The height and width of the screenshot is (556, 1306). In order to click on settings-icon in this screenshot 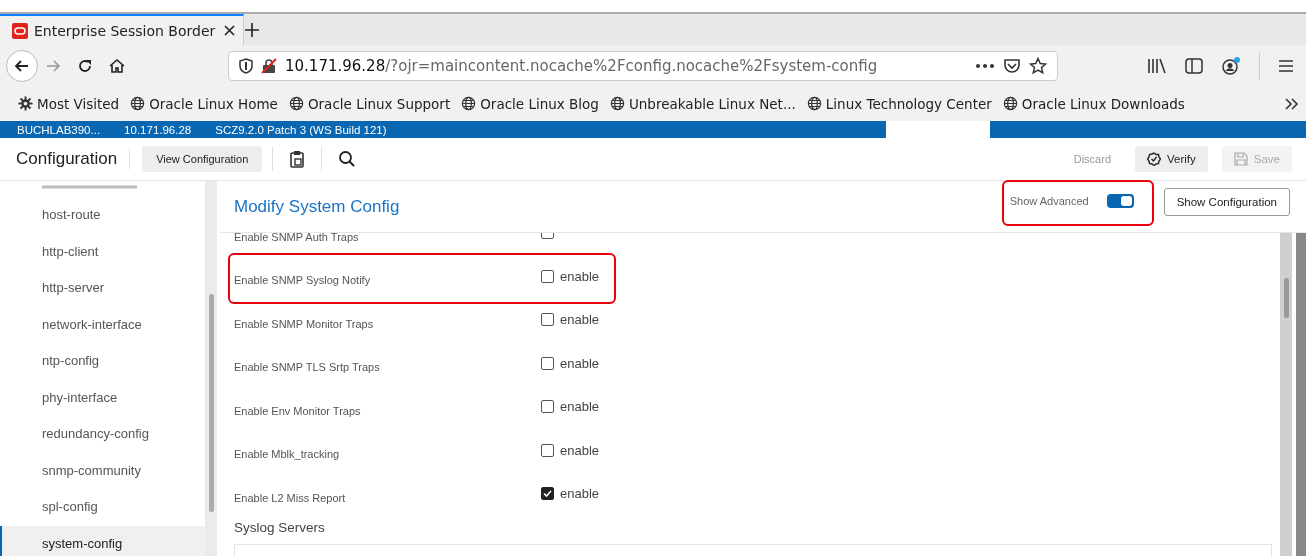, I will do `click(25, 103)`.